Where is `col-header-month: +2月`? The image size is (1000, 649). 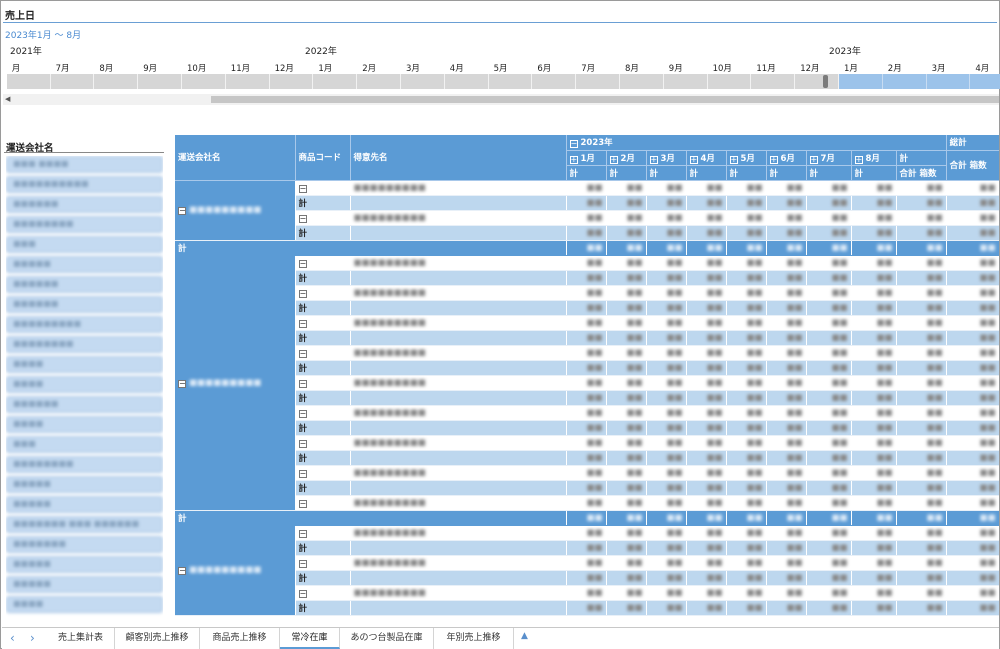 col-header-month: +2月 is located at coordinates (626, 158).